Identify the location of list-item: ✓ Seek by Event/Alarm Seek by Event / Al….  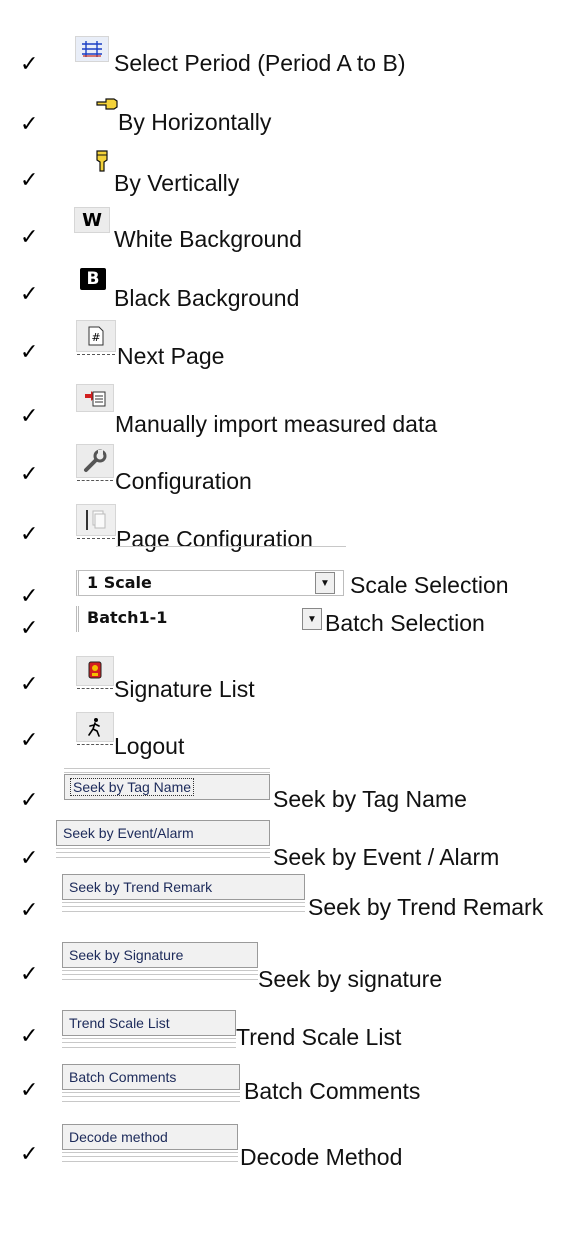
(290, 848).